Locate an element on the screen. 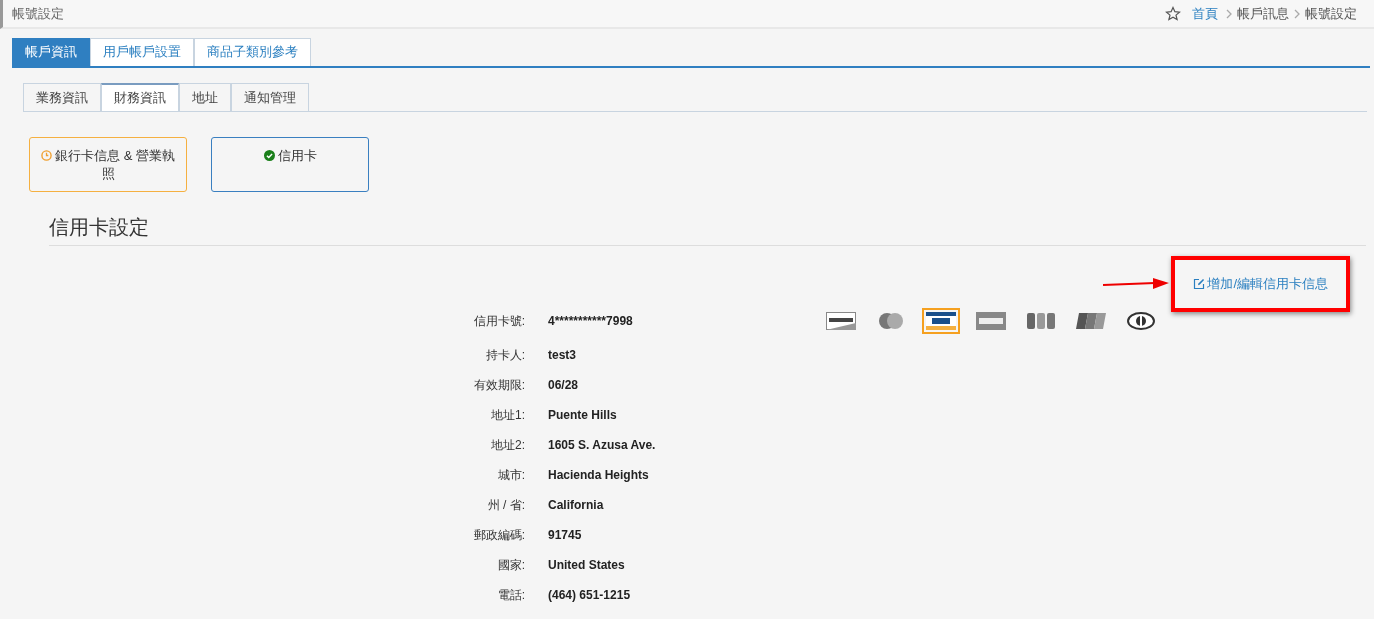 The image size is (1374, 619). field-label: 州 / 省: is located at coordinates (505, 505).